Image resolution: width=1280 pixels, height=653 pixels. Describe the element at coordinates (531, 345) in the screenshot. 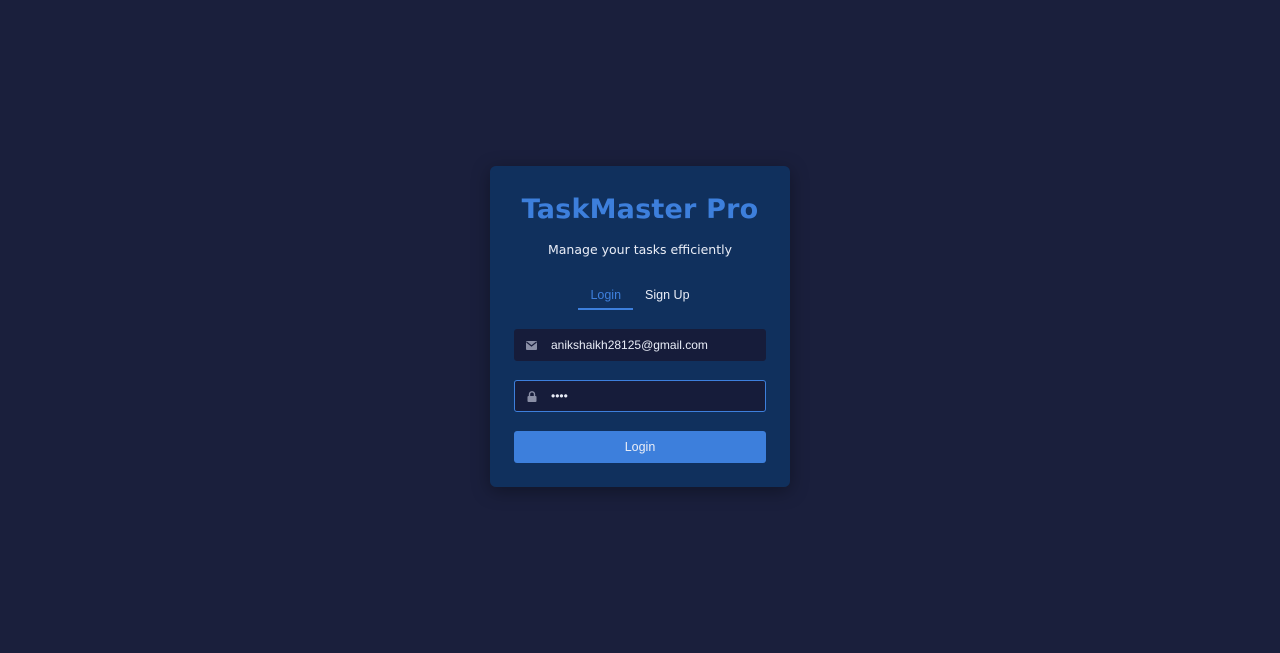

I see `envelope-icon` at that location.